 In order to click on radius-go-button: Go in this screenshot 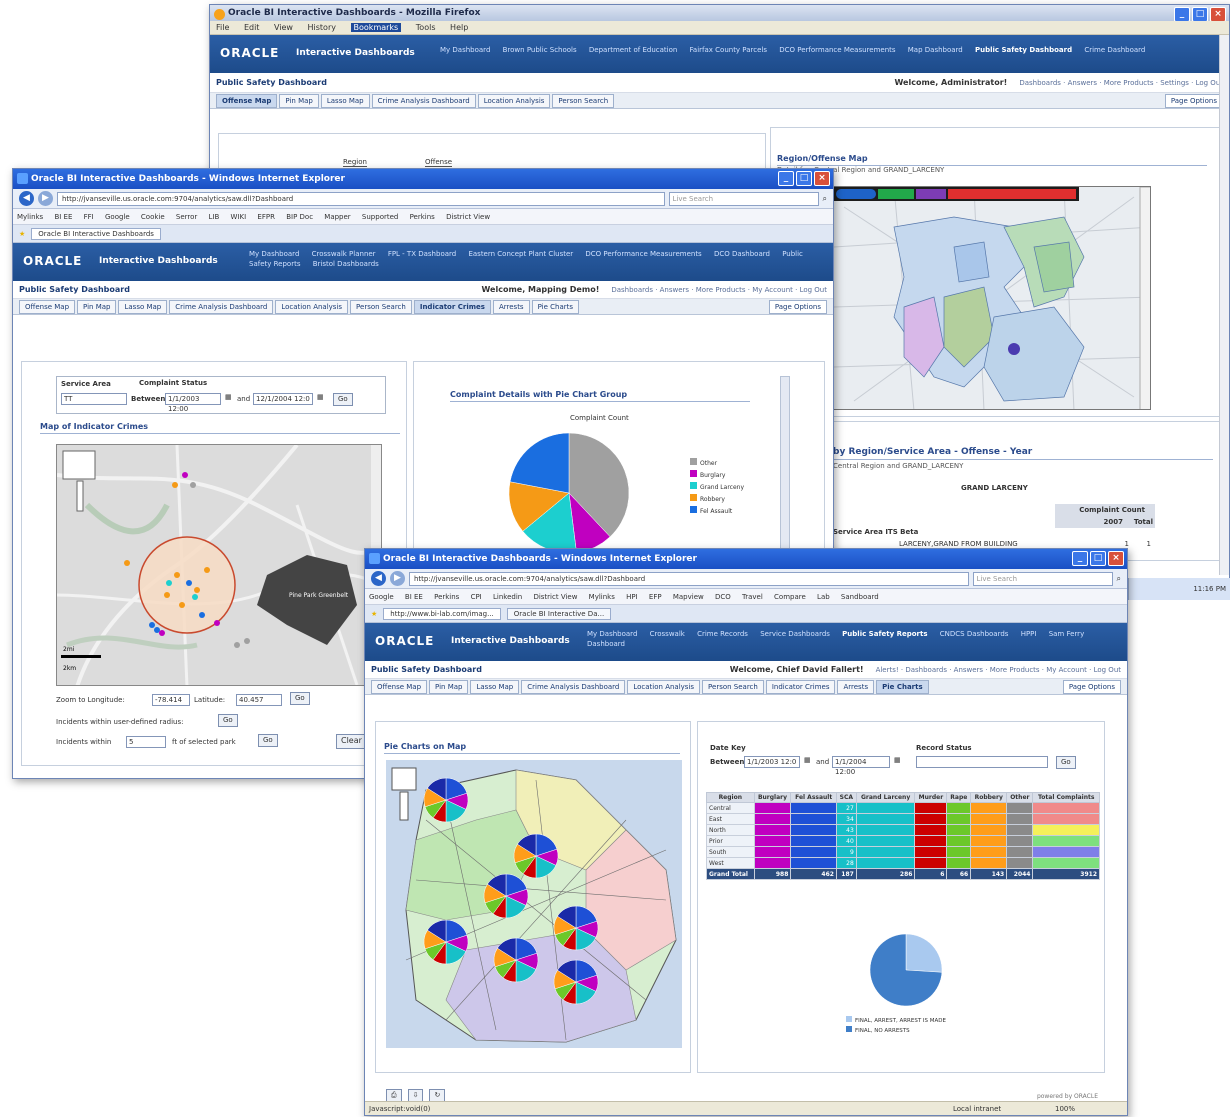, I will do `click(228, 720)`.